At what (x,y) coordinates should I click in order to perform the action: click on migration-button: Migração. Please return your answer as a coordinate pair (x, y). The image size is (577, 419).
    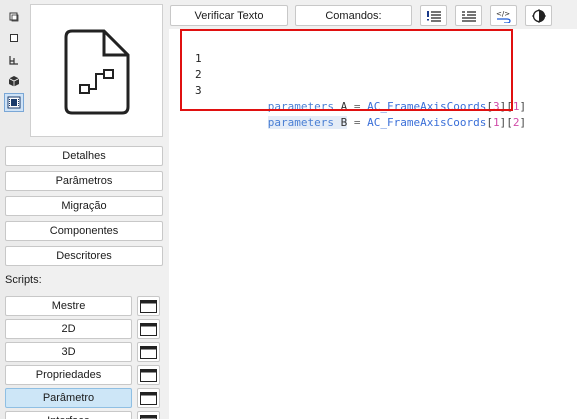
    Looking at the image, I should click on (84, 206).